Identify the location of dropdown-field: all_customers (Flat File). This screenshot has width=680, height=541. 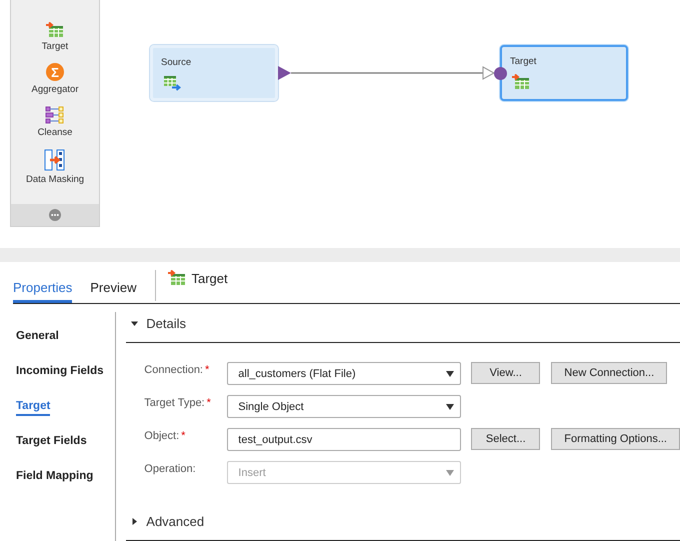
(344, 373).